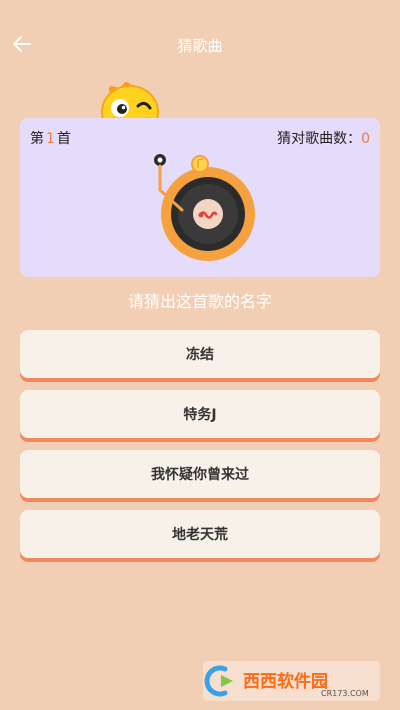 The height and width of the screenshot is (710, 400). What do you see at coordinates (204, 207) in the screenshot?
I see `vinyl-record-icon` at bounding box center [204, 207].